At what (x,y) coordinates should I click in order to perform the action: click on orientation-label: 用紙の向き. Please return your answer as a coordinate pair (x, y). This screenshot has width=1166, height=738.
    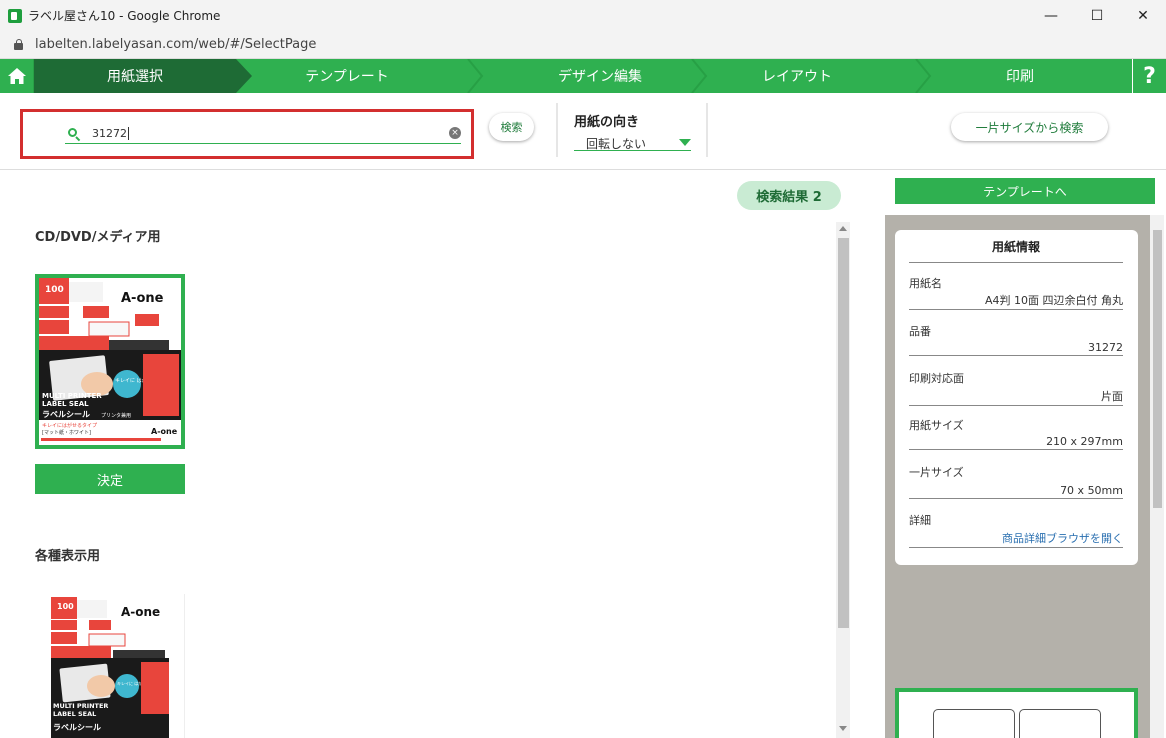
    Looking at the image, I should click on (607, 122).